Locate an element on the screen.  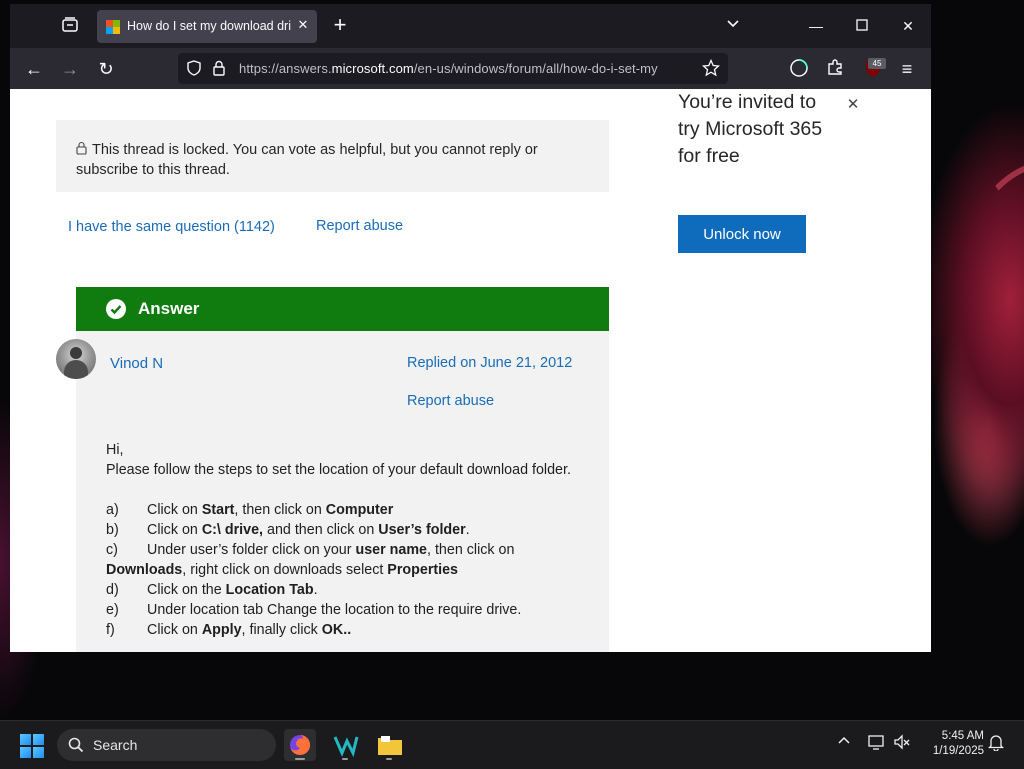
unlock-now-button: Unlock now is located at coordinates (742, 234).